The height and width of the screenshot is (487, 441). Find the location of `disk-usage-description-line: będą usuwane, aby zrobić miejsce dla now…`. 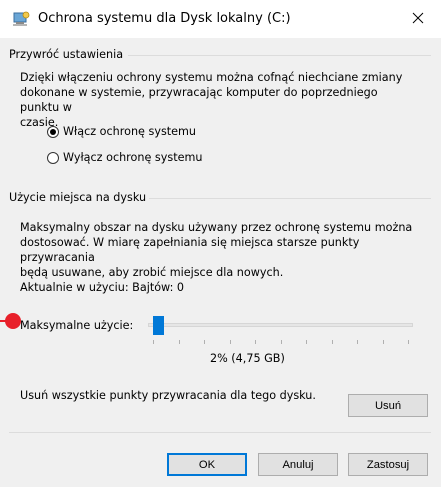

disk-usage-description-line: będą usuwane, aby zrobić miejsce dla now… is located at coordinates (152, 272).